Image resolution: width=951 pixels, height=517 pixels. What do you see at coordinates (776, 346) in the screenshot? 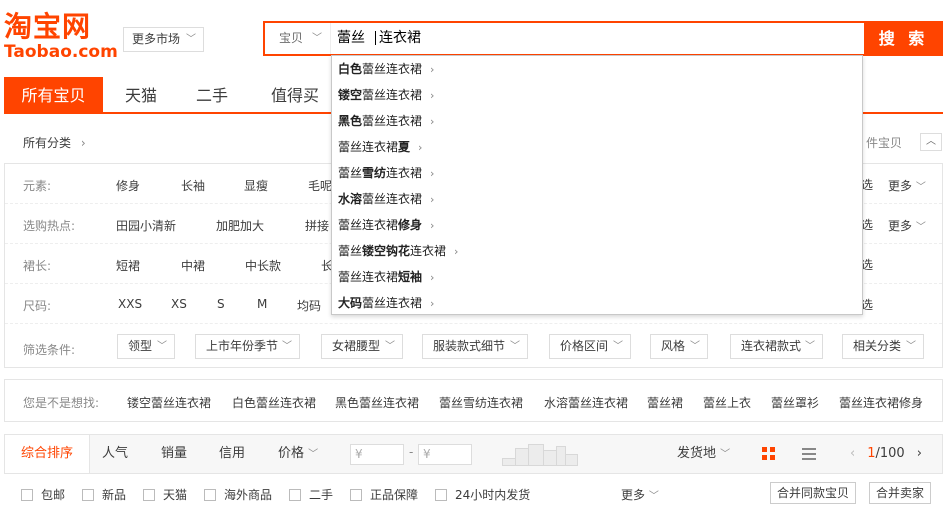
I see `filter-dress-style-dropdown: 连衣裙款式 ﹀` at bounding box center [776, 346].